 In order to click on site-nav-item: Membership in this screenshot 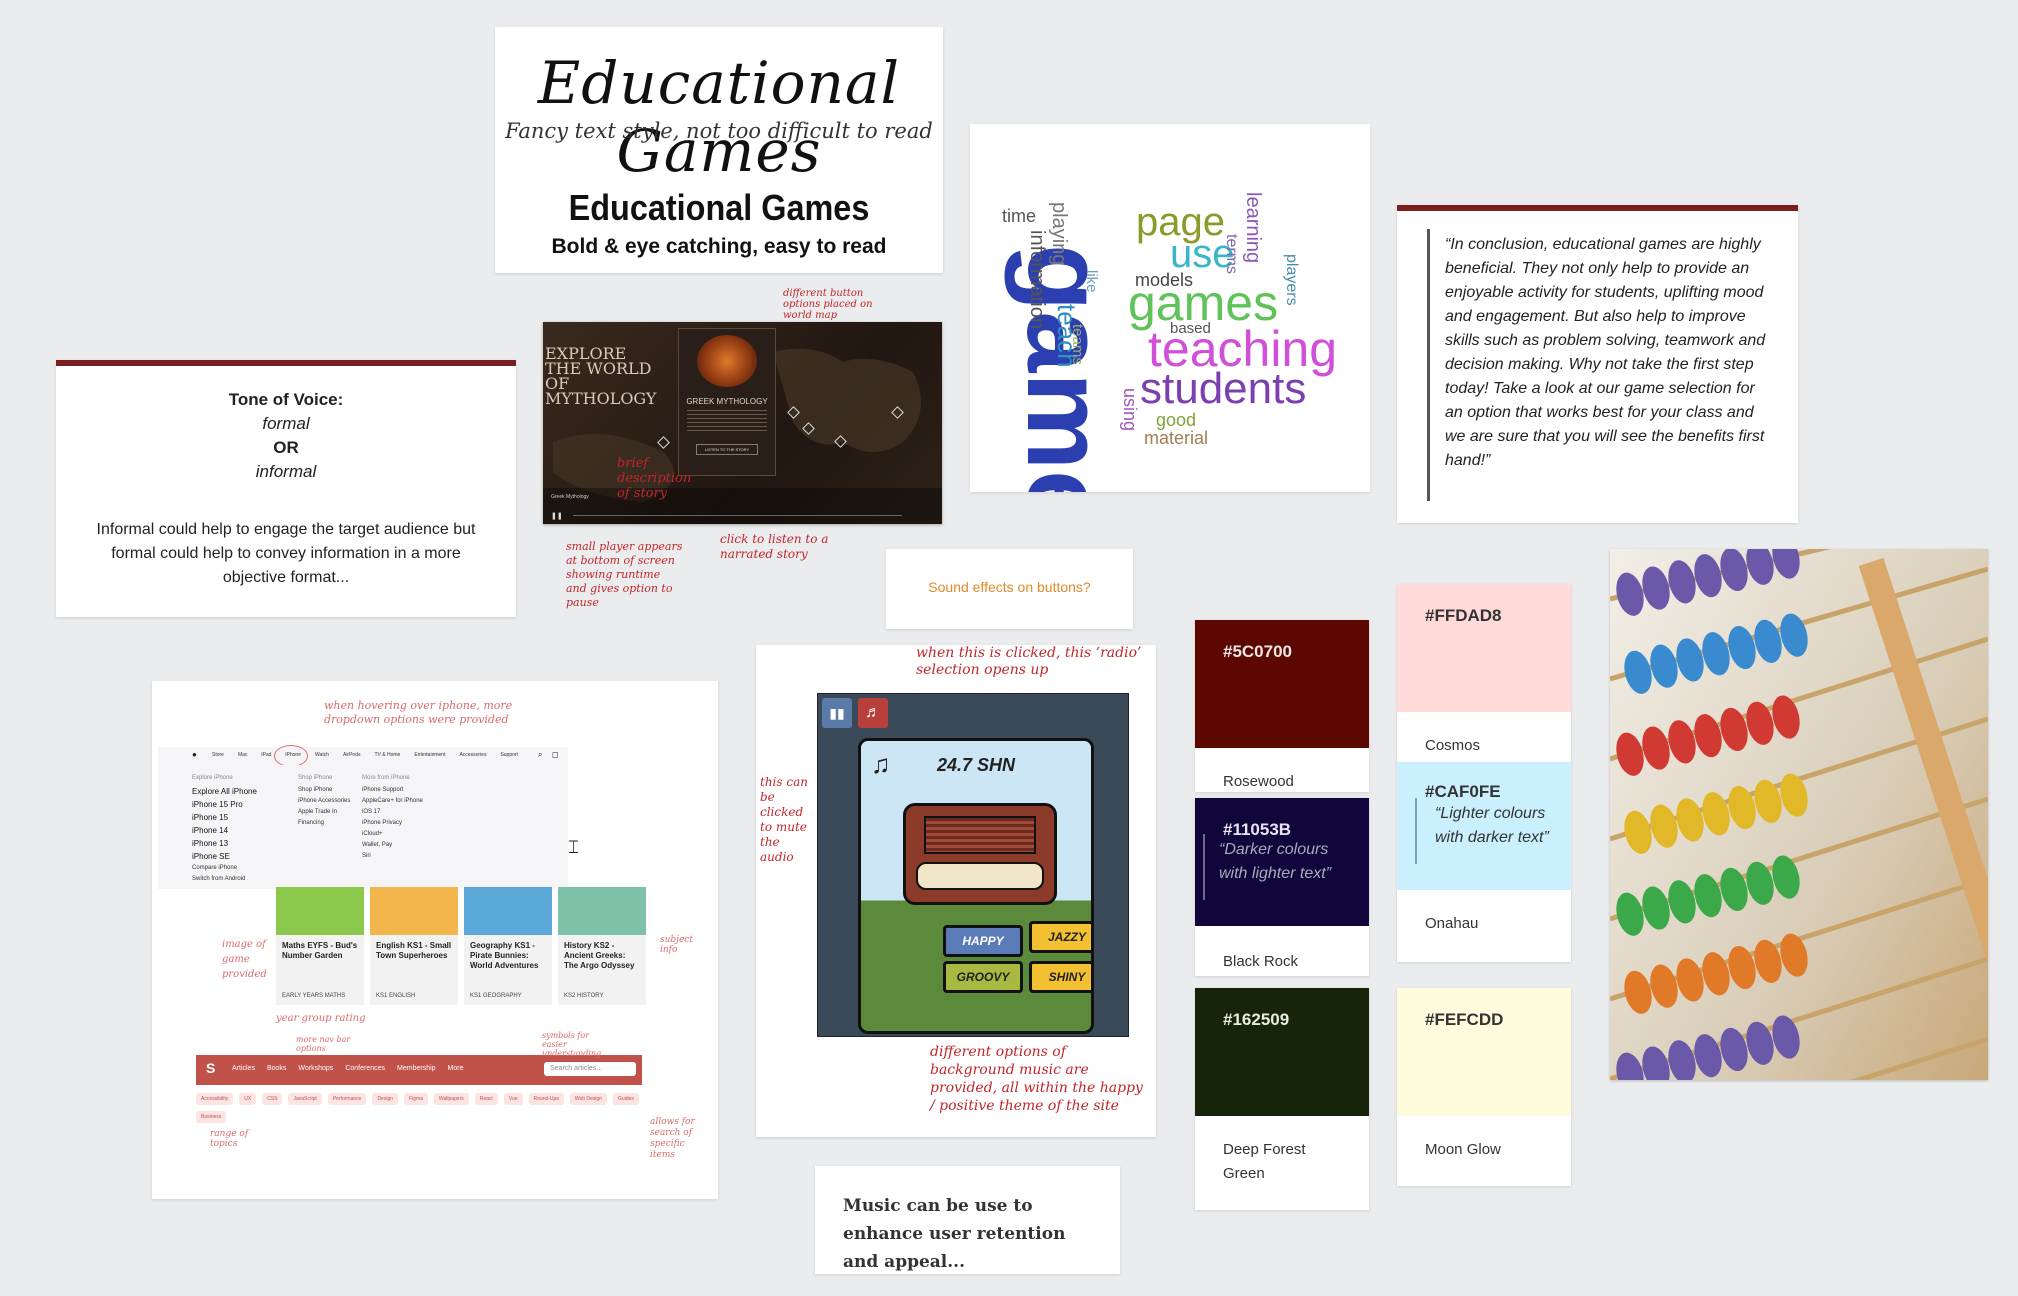, I will do `click(416, 1068)`.